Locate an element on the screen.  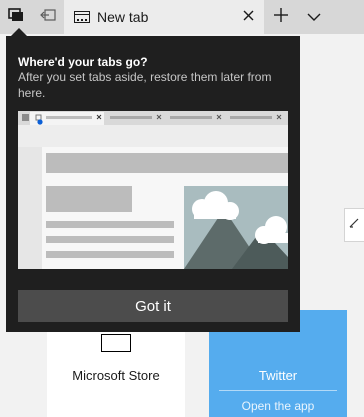
tab-bar: New tab is located at coordinates (182, 17).